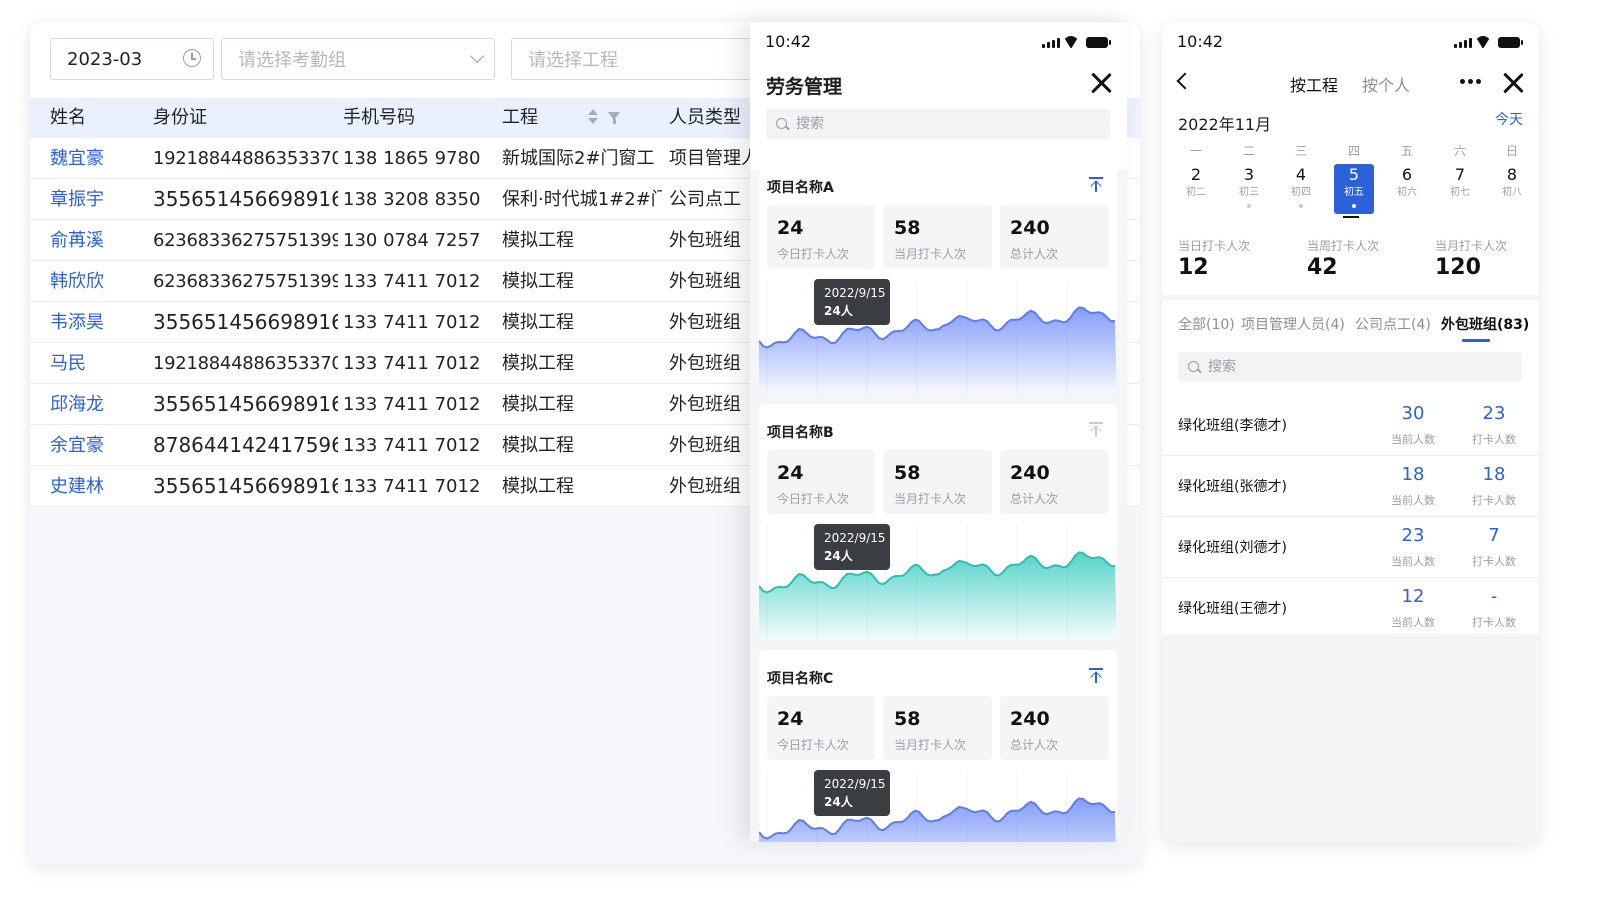  What do you see at coordinates (614, 118) in the screenshot?
I see `filter-icon` at bounding box center [614, 118].